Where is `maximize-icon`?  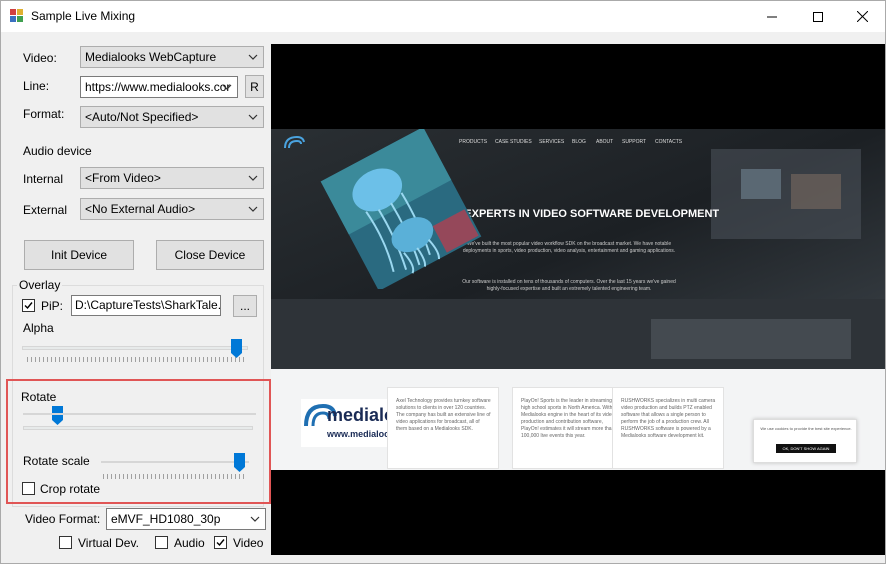
maximize-icon is located at coordinates (818, 16).